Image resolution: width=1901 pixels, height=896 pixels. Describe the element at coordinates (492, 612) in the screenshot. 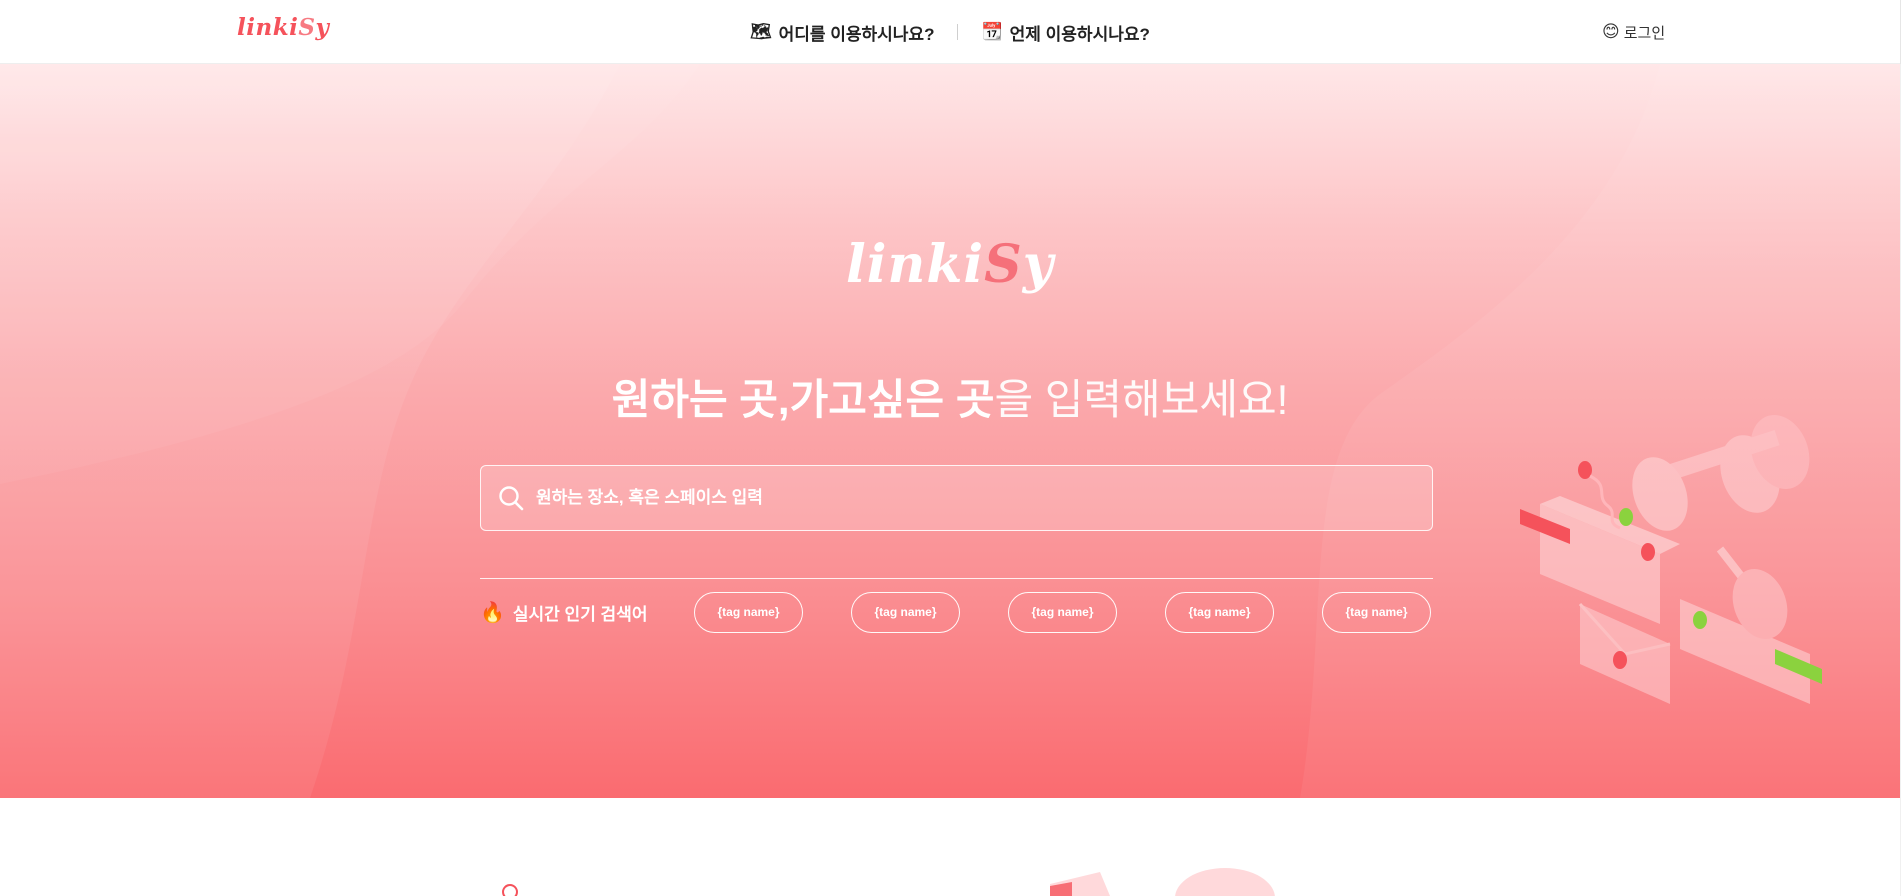

I see `fire-icon: 🔥` at that location.